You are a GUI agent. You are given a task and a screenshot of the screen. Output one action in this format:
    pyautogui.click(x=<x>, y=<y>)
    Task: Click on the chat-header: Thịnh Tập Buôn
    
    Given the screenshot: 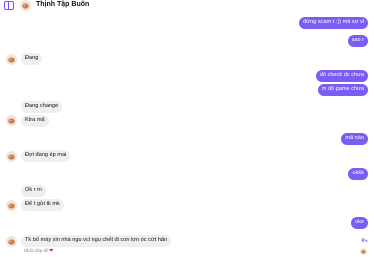 What is the action you would take?
    pyautogui.click(x=187, y=6)
    